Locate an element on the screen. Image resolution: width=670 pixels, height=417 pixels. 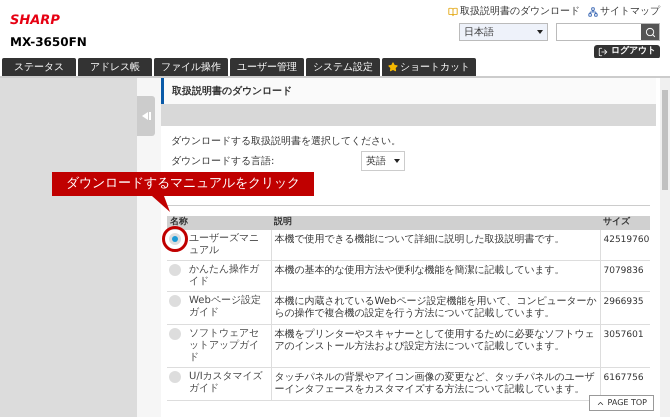
sitemap-link: サイトマップ is located at coordinates (624, 11).